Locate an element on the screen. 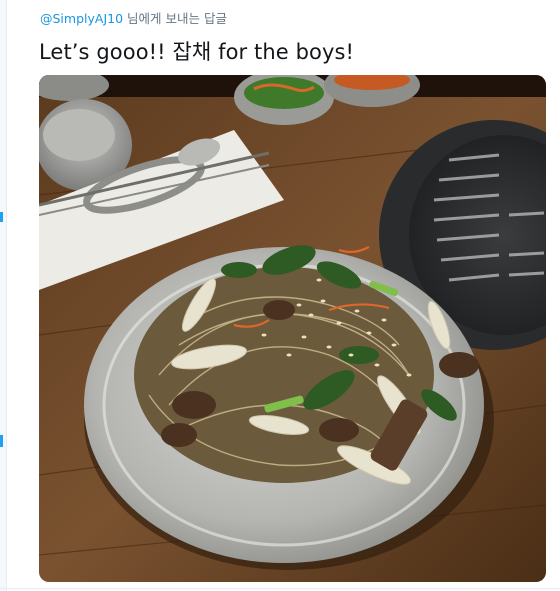  divider is located at coordinates (280, 588).